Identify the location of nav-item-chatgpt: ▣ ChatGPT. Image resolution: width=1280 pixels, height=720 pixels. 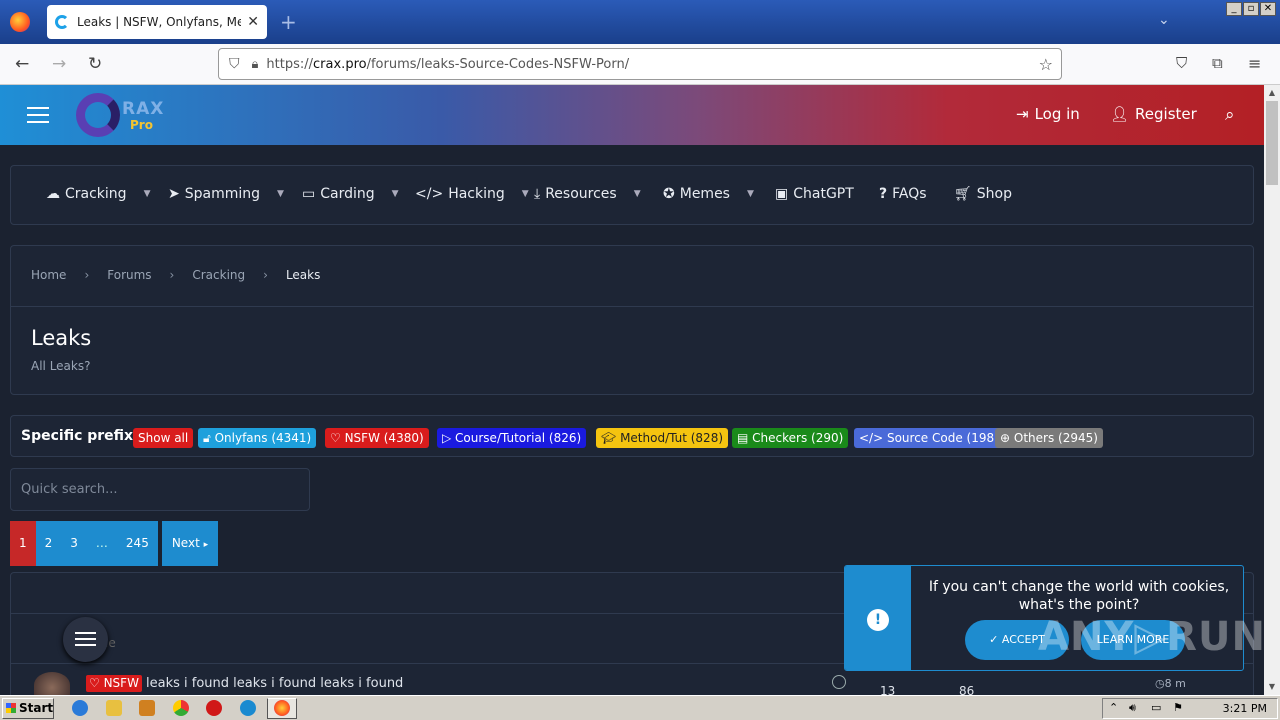
(814, 194).